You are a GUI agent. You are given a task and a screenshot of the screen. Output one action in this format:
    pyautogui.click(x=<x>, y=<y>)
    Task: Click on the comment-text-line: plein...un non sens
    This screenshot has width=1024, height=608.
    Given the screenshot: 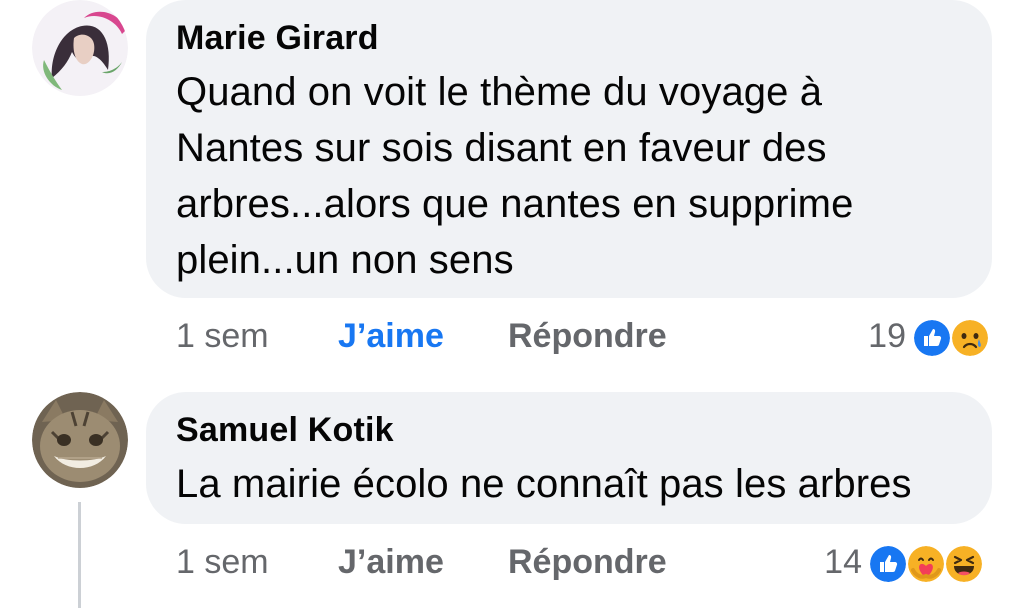 What is the action you would take?
    pyautogui.click(x=345, y=260)
    